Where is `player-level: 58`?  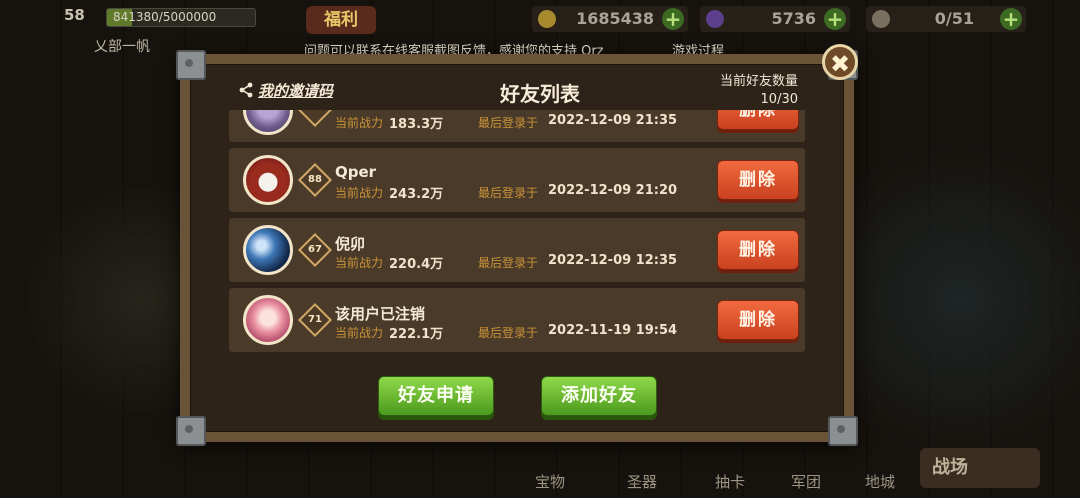 player-level: 58 is located at coordinates (74, 15).